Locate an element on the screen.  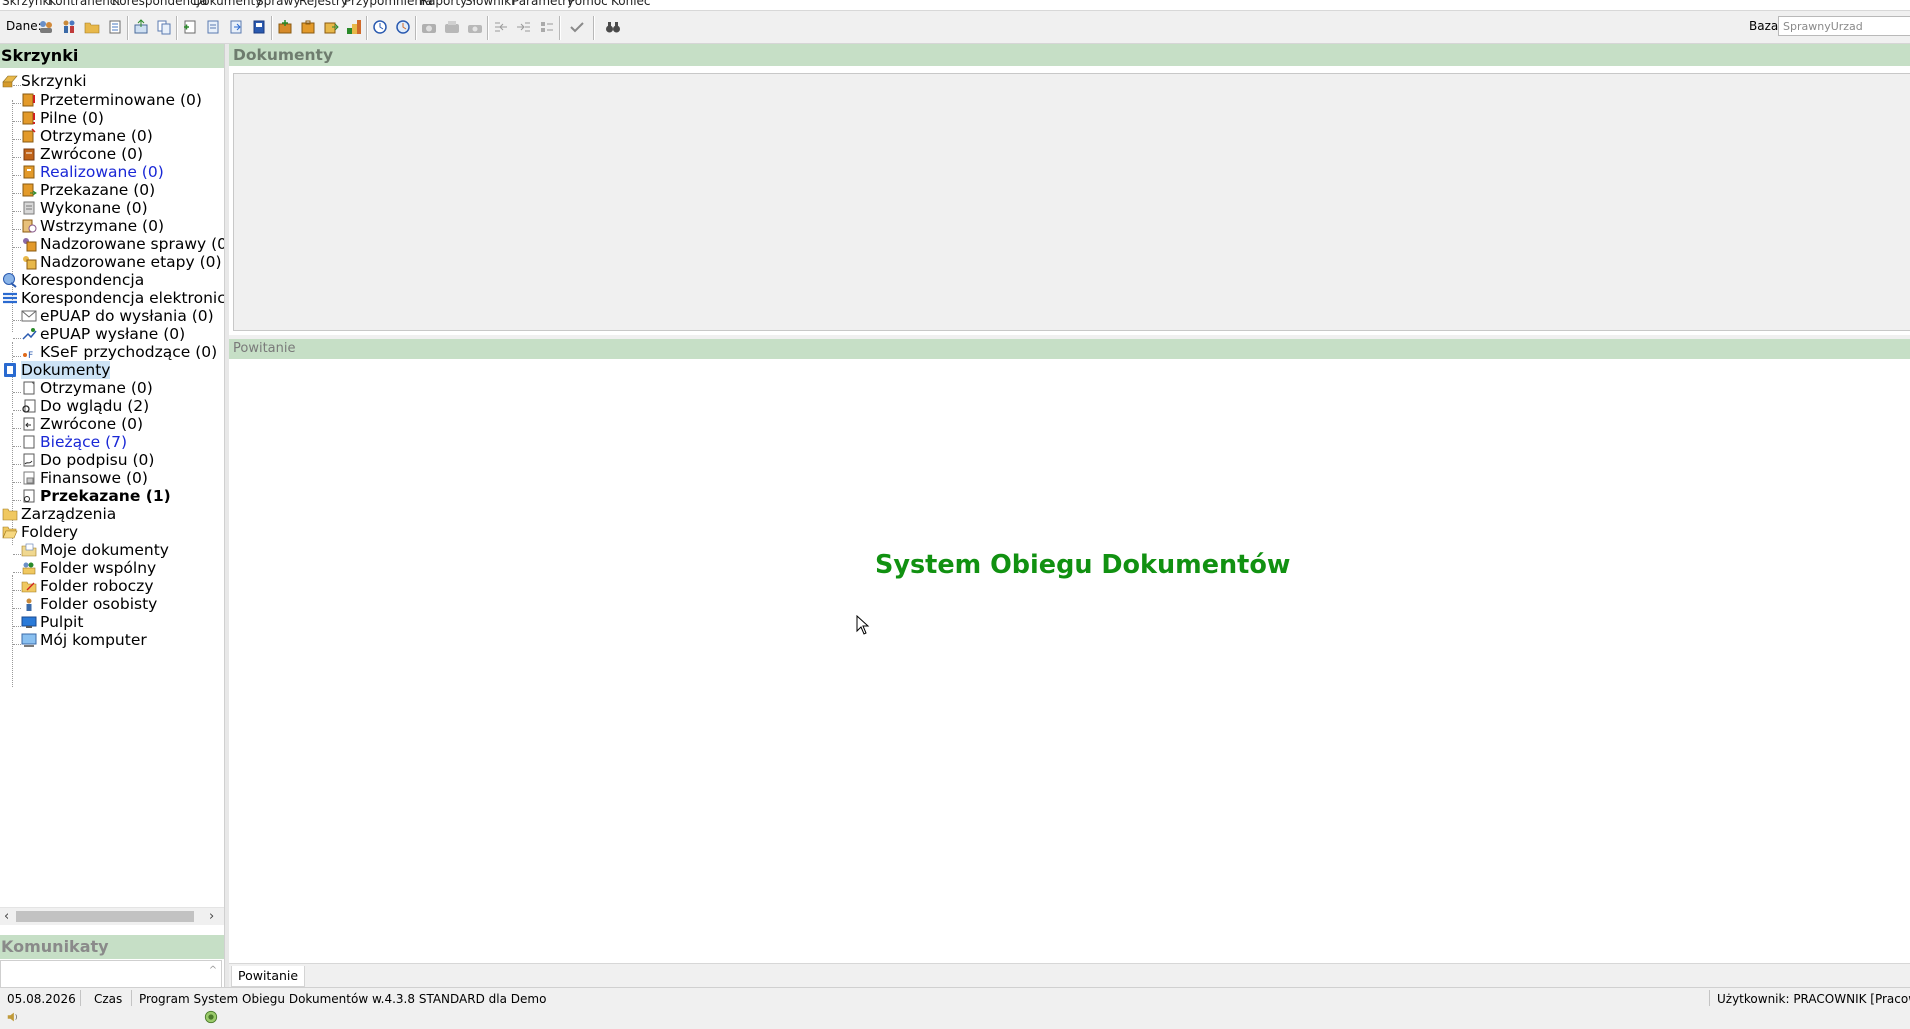
case-icon is located at coordinates (308, 27).